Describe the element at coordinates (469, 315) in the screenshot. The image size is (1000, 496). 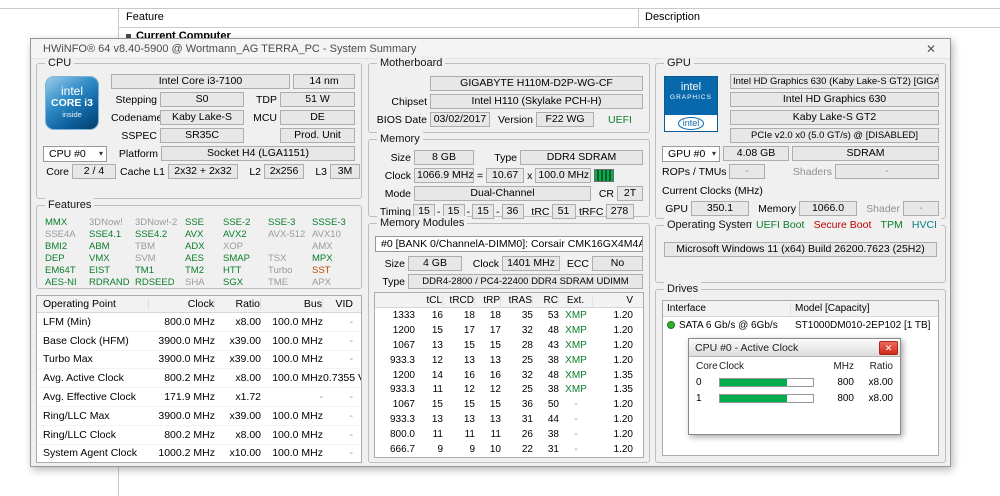
I see `table-cell: 18` at that location.